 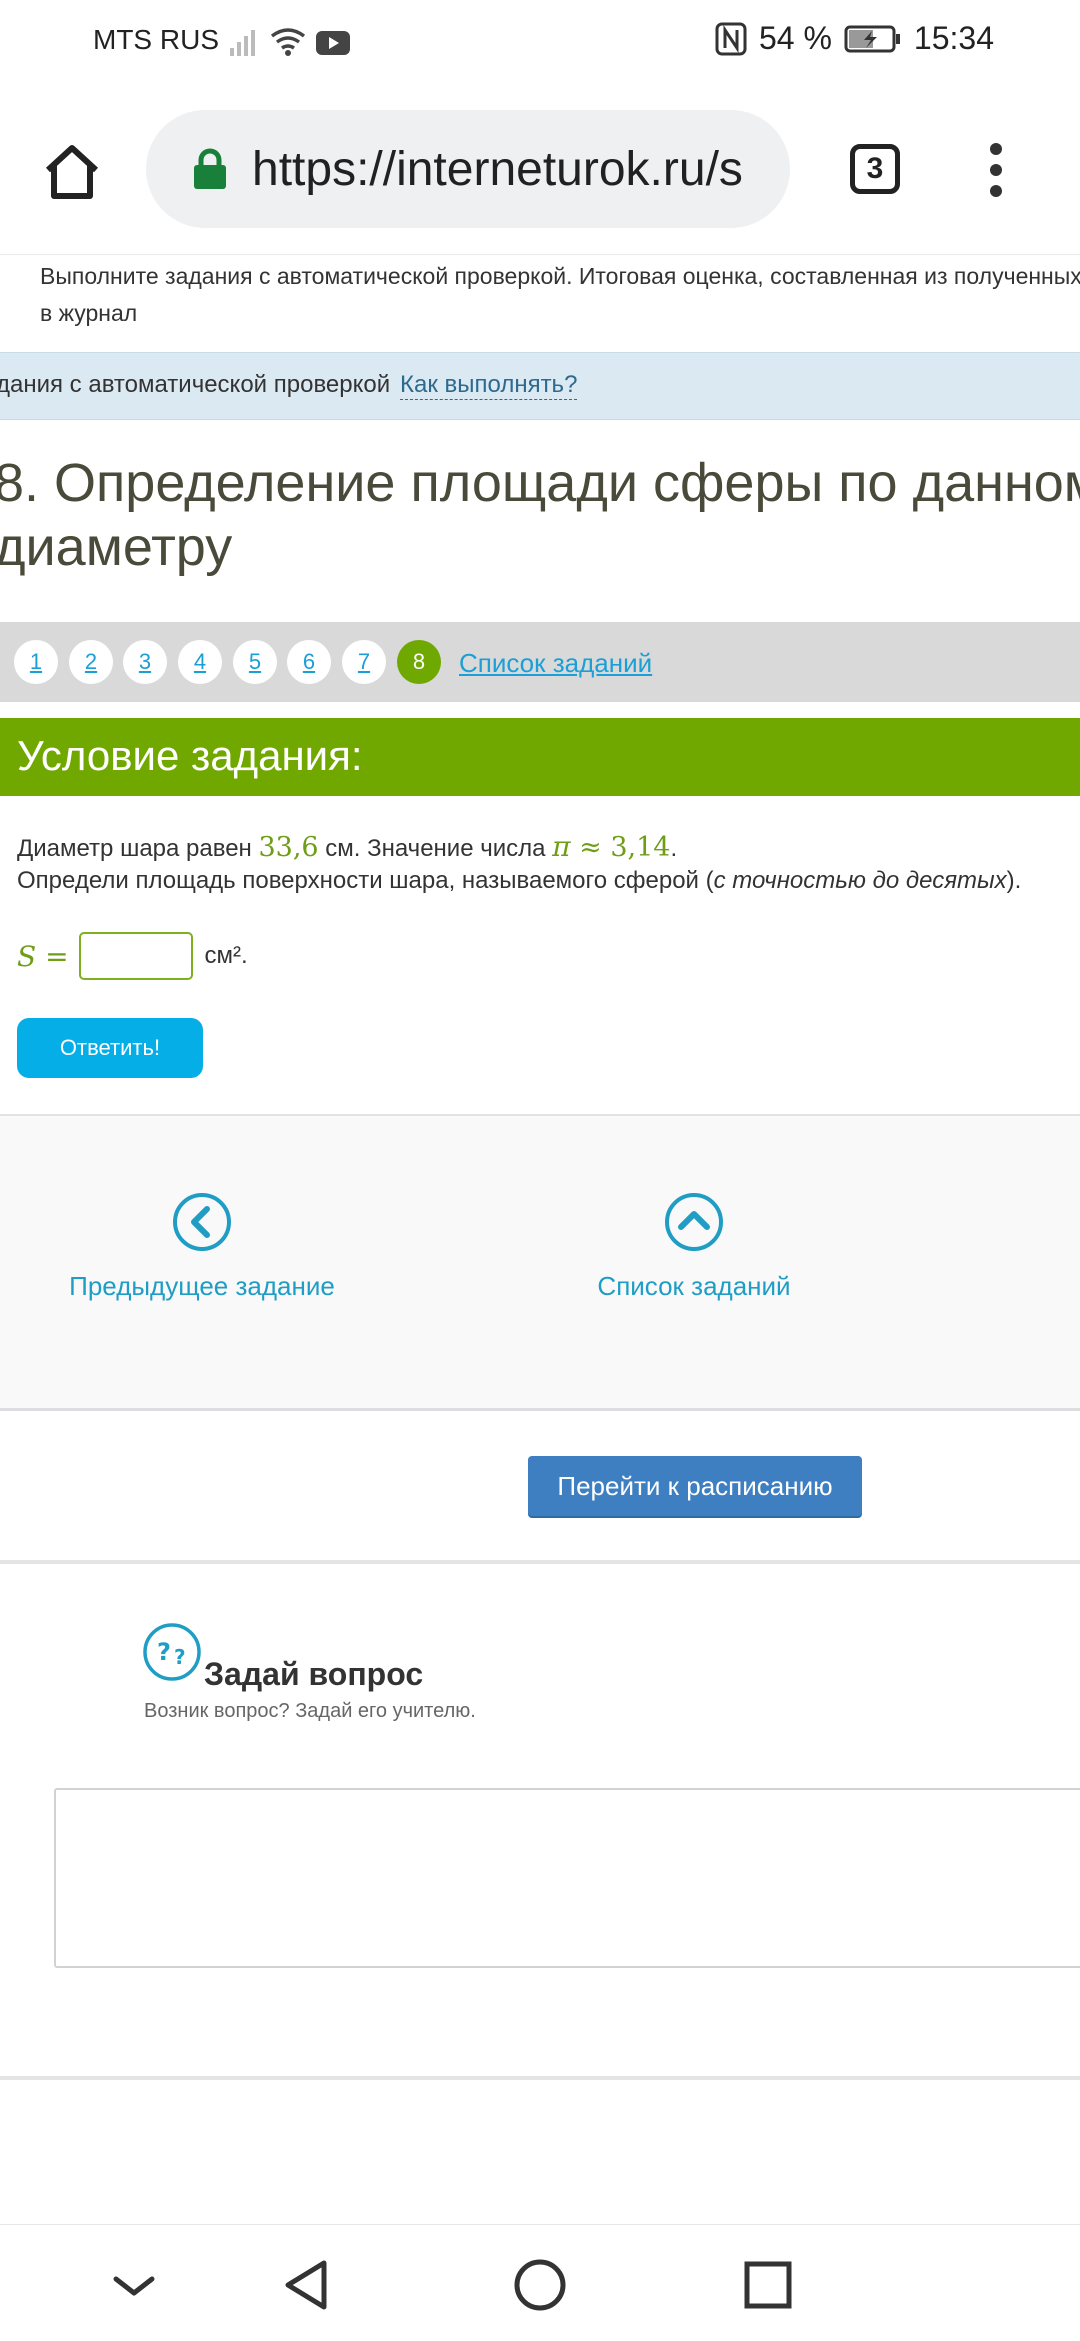 What do you see at coordinates (36, 662) in the screenshot?
I see `pager-item-1: 1` at bounding box center [36, 662].